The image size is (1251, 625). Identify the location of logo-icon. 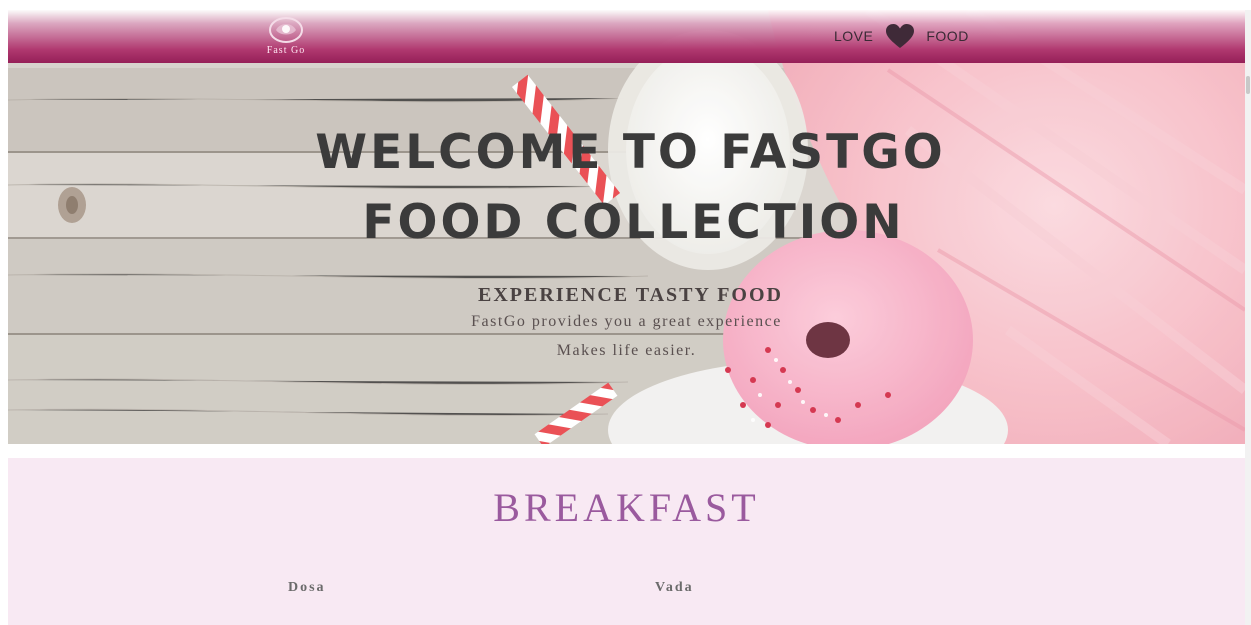
(286, 30).